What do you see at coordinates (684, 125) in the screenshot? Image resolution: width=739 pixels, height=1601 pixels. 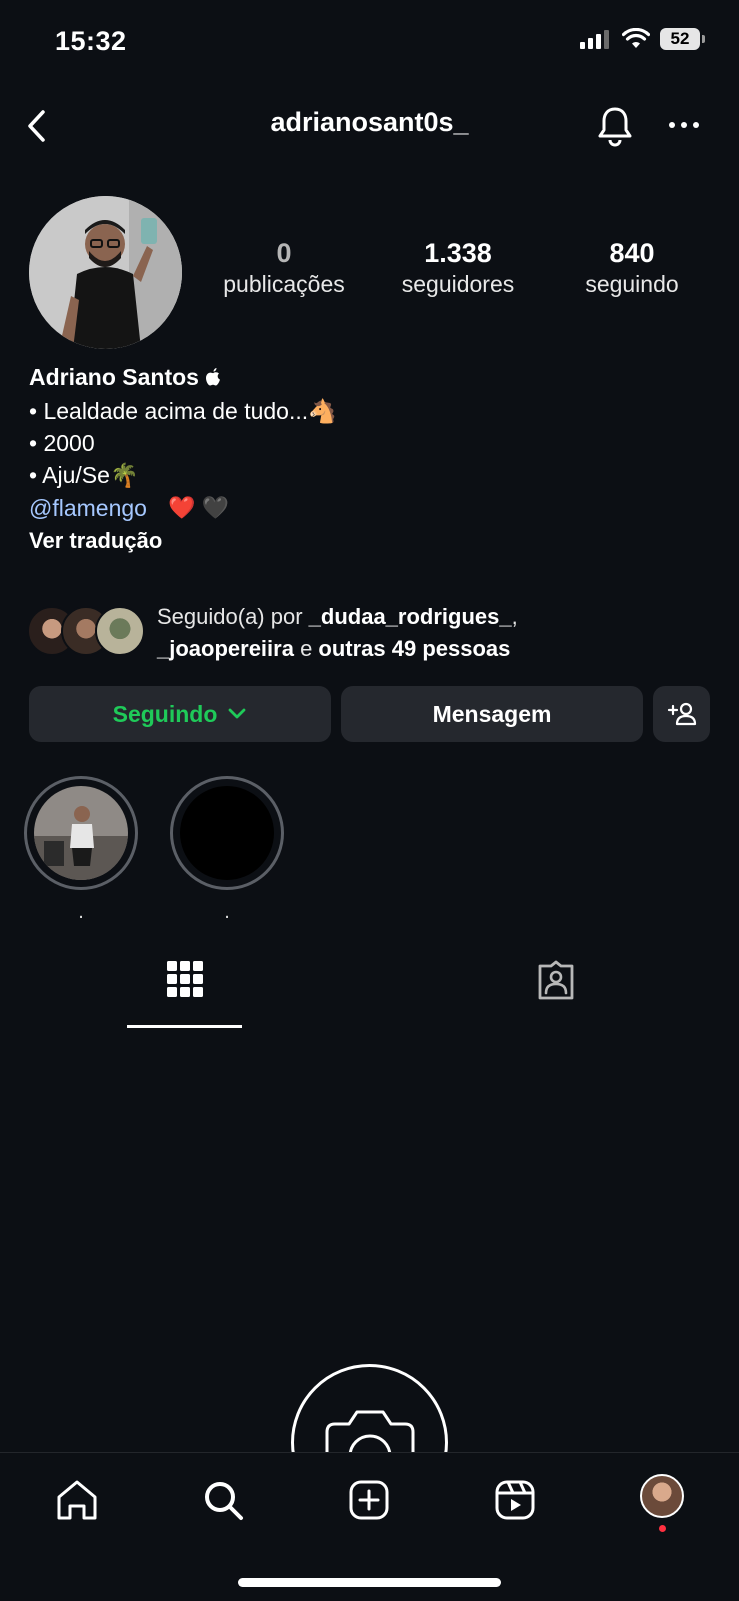 I see `more-icon` at bounding box center [684, 125].